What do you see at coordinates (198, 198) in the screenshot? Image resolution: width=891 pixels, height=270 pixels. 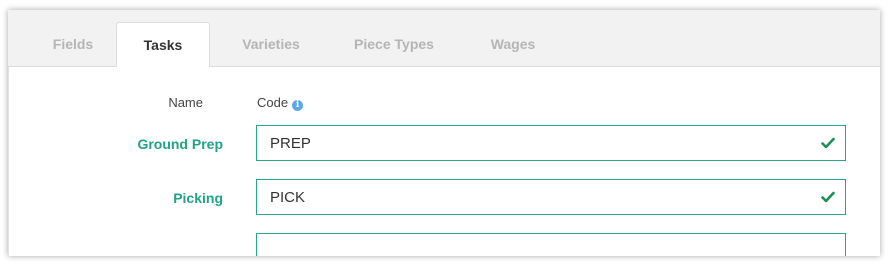 I see `task-name-picking: Picking` at bounding box center [198, 198].